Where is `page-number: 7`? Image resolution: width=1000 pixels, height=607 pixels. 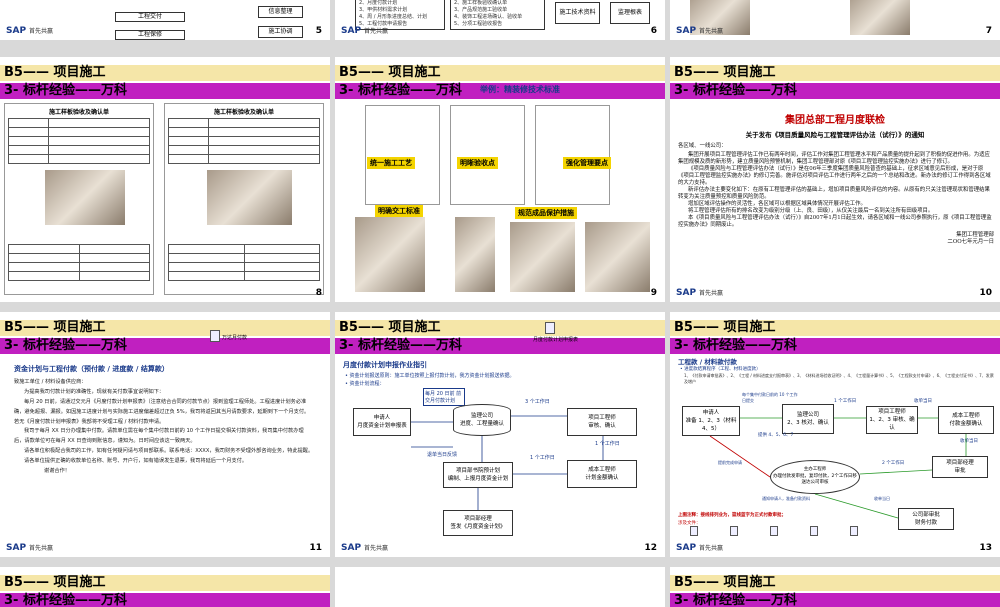 page-number: 7 is located at coordinates (988, 31).